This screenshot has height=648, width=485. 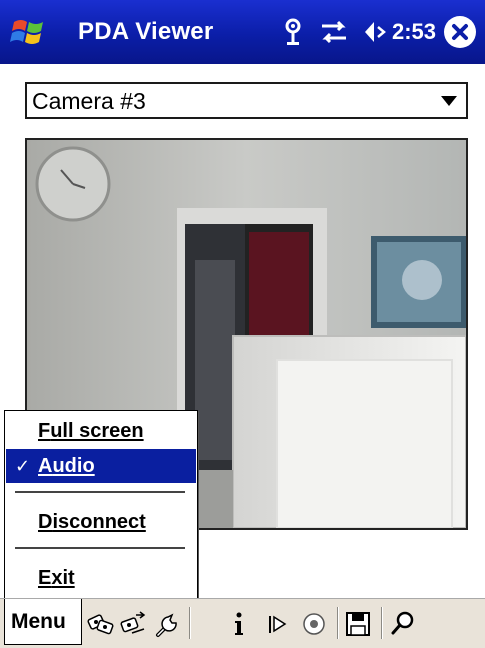 I want to click on menu-button-label: Menu, so click(x=38, y=621).